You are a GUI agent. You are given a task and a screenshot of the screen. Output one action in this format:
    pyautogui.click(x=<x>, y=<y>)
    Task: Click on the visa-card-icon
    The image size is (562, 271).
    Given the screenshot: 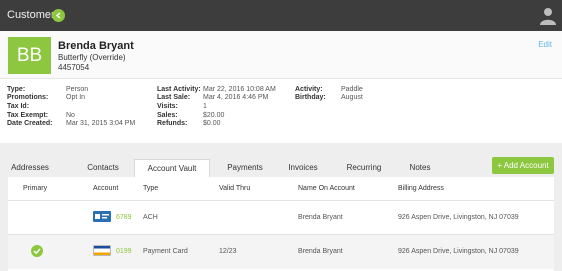 What is the action you would take?
    pyautogui.click(x=102, y=250)
    